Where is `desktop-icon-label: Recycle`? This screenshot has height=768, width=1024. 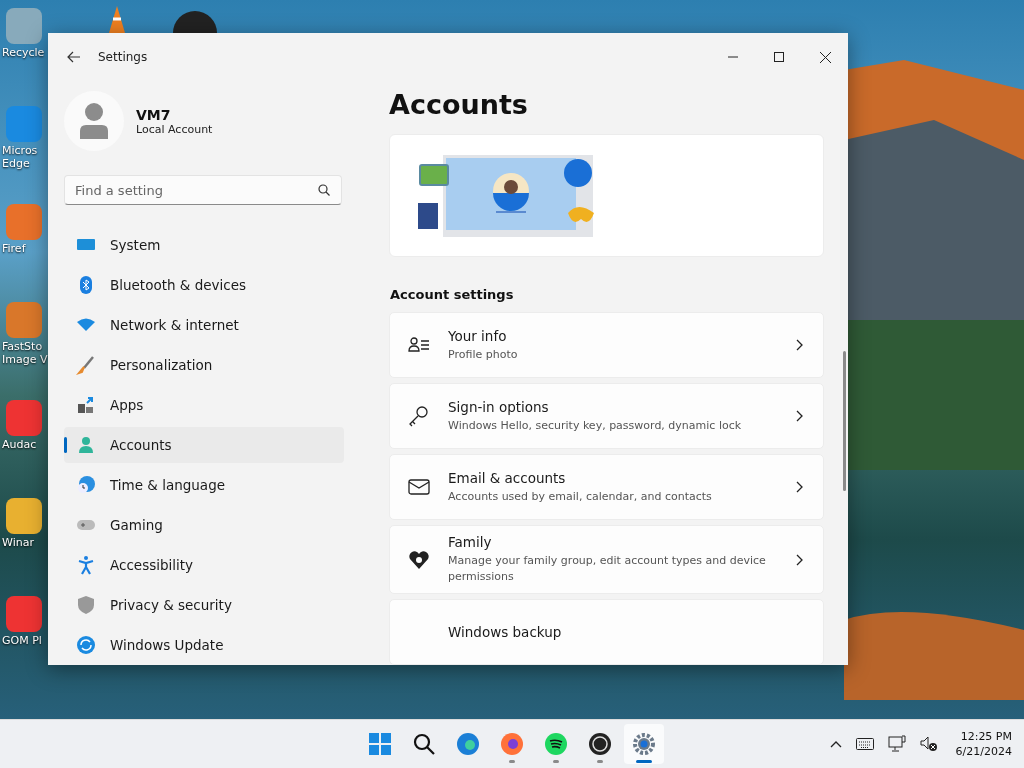 desktop-icon-label: Recycle is located at coordinates (24, 52).